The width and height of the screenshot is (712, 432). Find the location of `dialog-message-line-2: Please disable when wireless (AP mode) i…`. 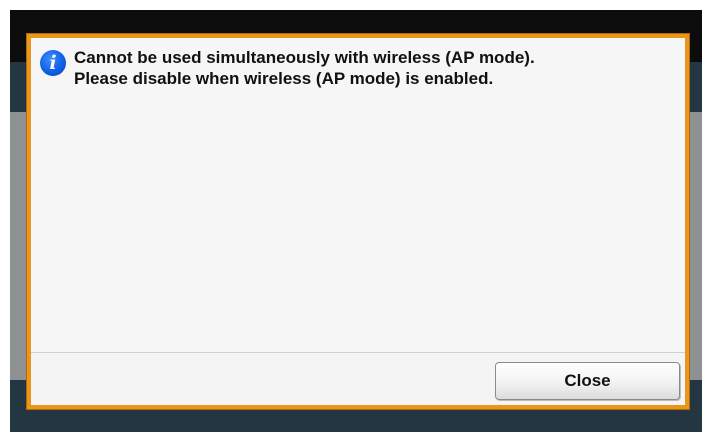

dialog-message-line-2: Please disable when wireless (AP mode) i… is located at coordinates (284, 78).